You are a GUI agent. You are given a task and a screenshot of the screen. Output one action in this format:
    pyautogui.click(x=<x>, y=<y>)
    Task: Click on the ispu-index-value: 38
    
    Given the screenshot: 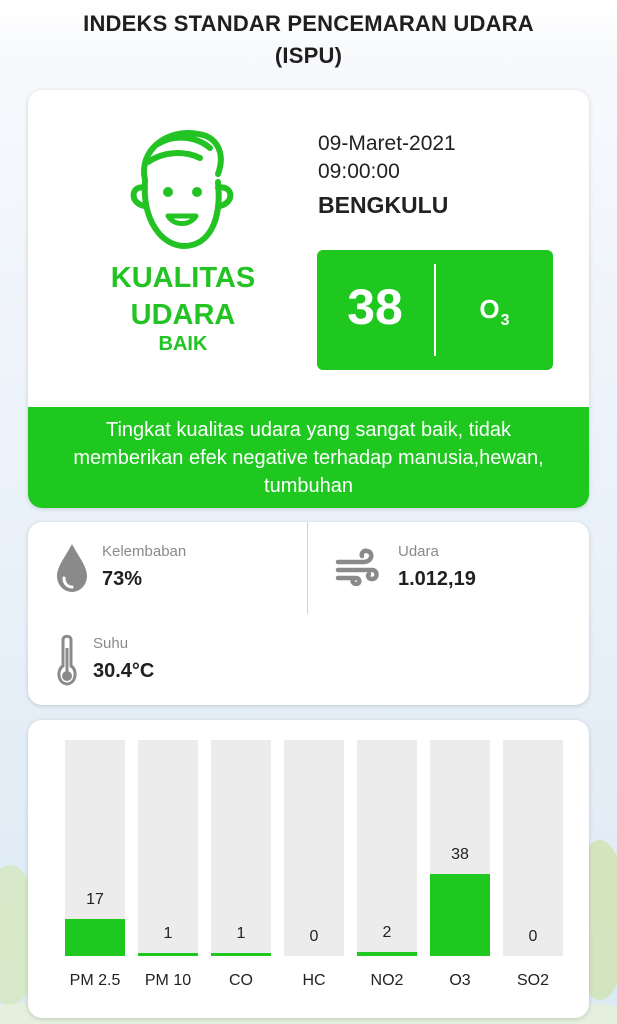 What is the action you would take?
    pyautogui.click(x=375, y=307)
    